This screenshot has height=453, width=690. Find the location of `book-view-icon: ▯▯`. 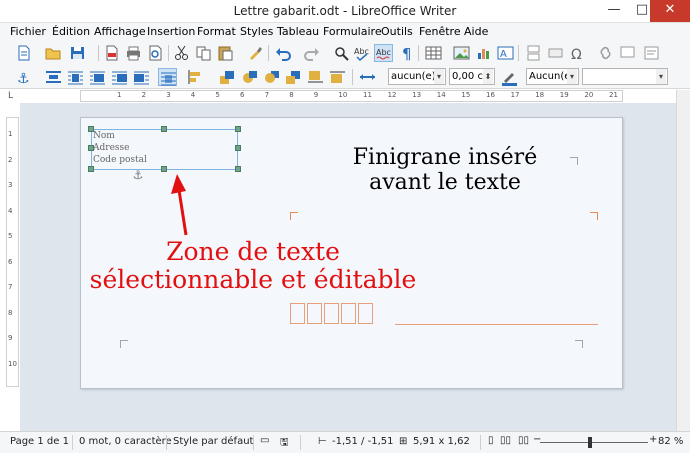

book-view-icon: ▯▯ is located at coordinates (523, 440).